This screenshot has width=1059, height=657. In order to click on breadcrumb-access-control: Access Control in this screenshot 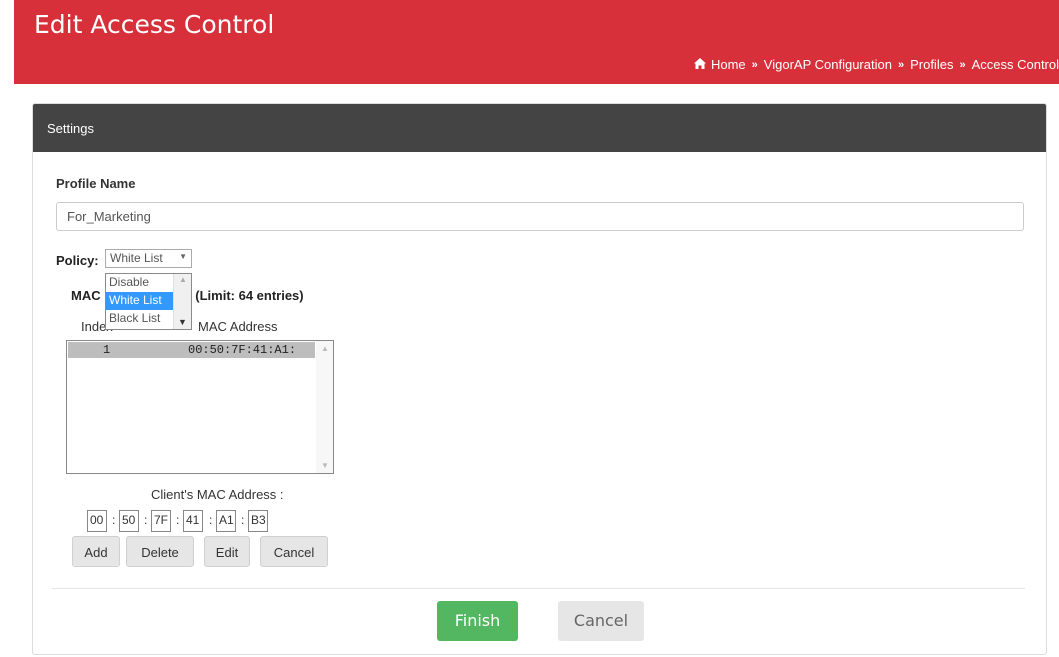, I will do `click(1015, 64)`.